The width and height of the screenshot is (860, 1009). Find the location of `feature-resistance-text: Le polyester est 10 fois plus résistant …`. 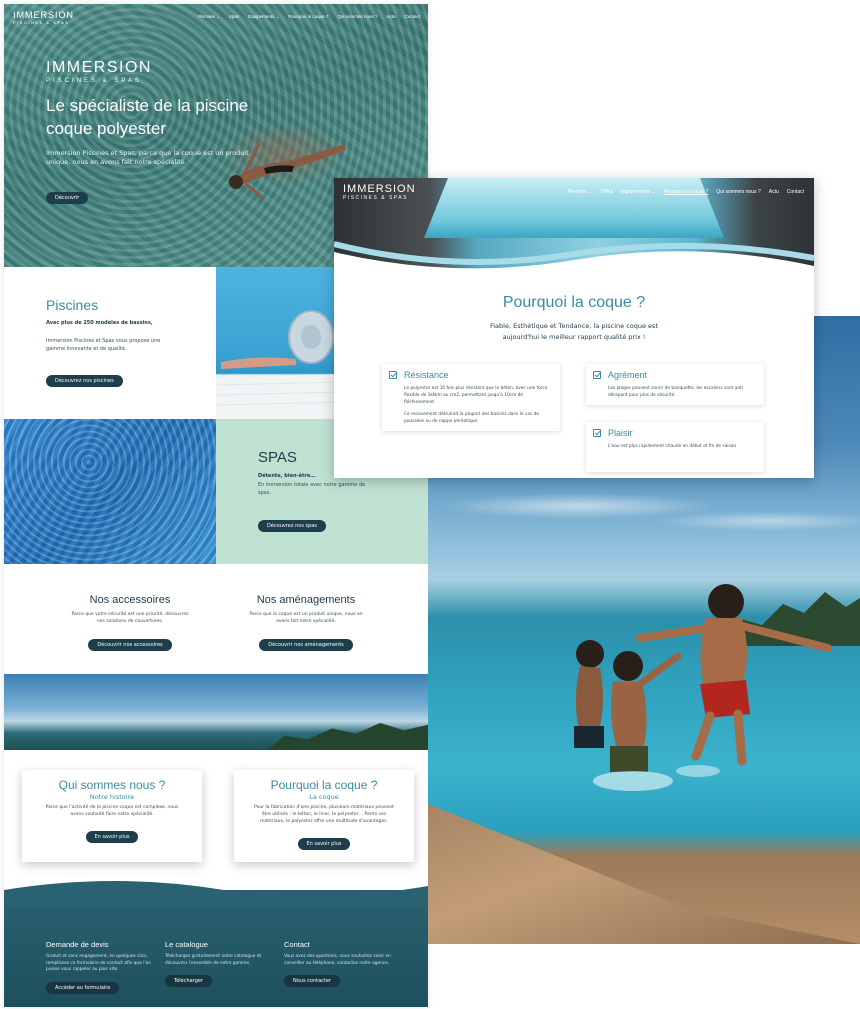

feature-resistance-text: Le polyester est 10 fois plus résistant … is located at coordinates (476, 395).